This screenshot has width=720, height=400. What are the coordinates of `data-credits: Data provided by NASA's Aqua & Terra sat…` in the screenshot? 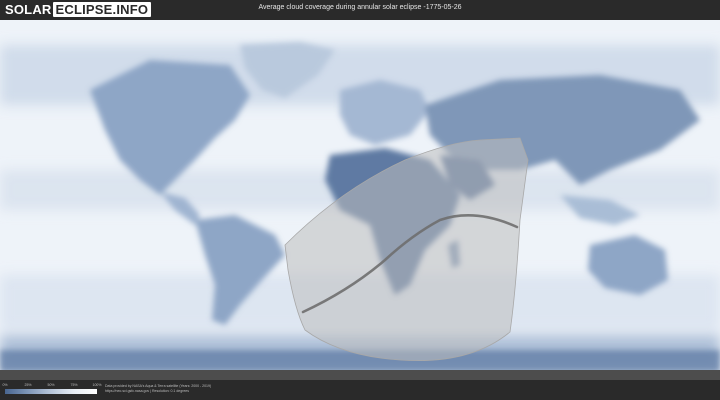 It's located at (158, 389).